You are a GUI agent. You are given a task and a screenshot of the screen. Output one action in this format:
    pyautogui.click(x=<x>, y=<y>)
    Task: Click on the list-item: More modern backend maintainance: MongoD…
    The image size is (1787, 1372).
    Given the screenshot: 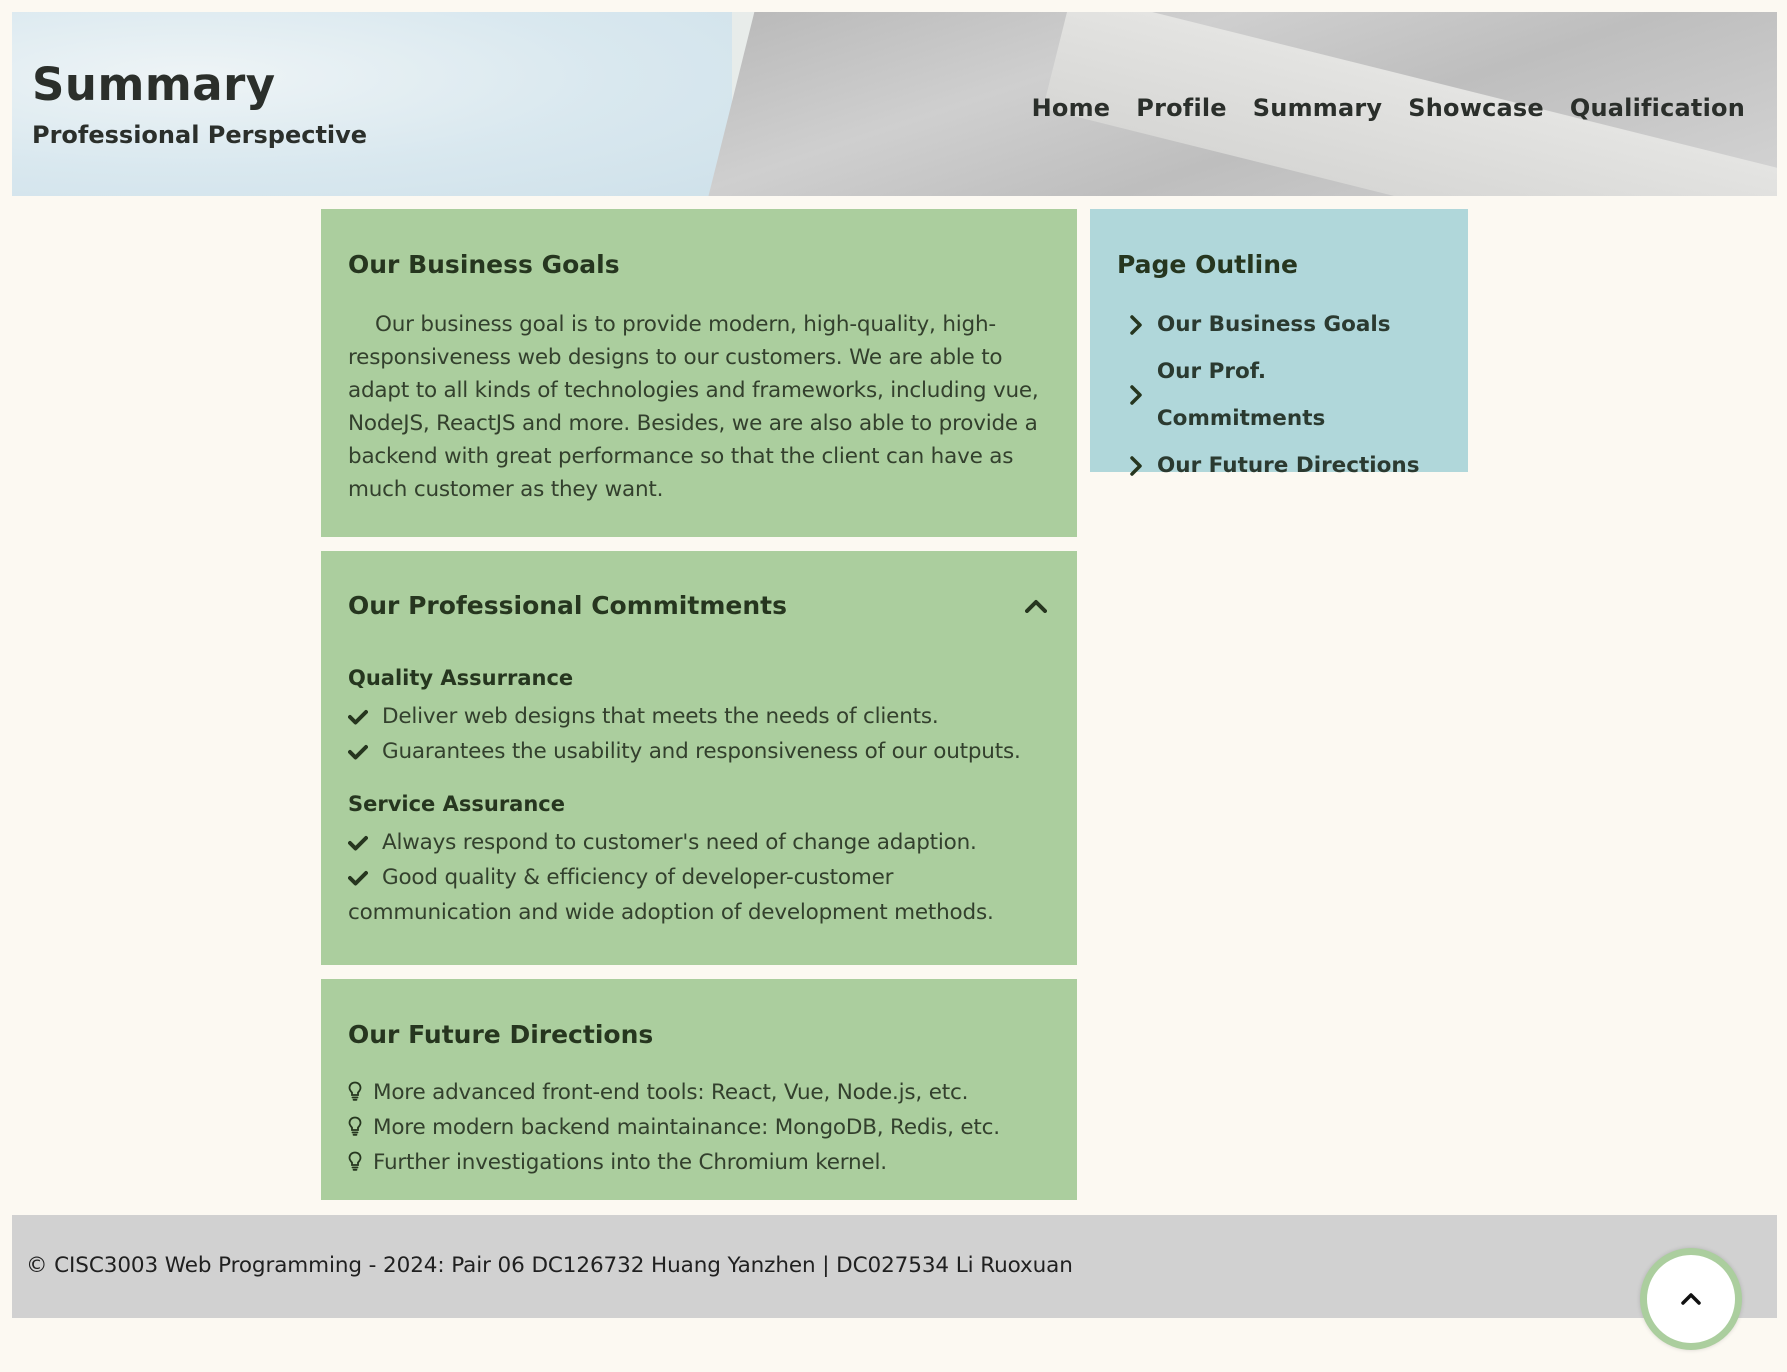 What is the action you would take?
    pyautogui.click(x=699, y=1128)
    